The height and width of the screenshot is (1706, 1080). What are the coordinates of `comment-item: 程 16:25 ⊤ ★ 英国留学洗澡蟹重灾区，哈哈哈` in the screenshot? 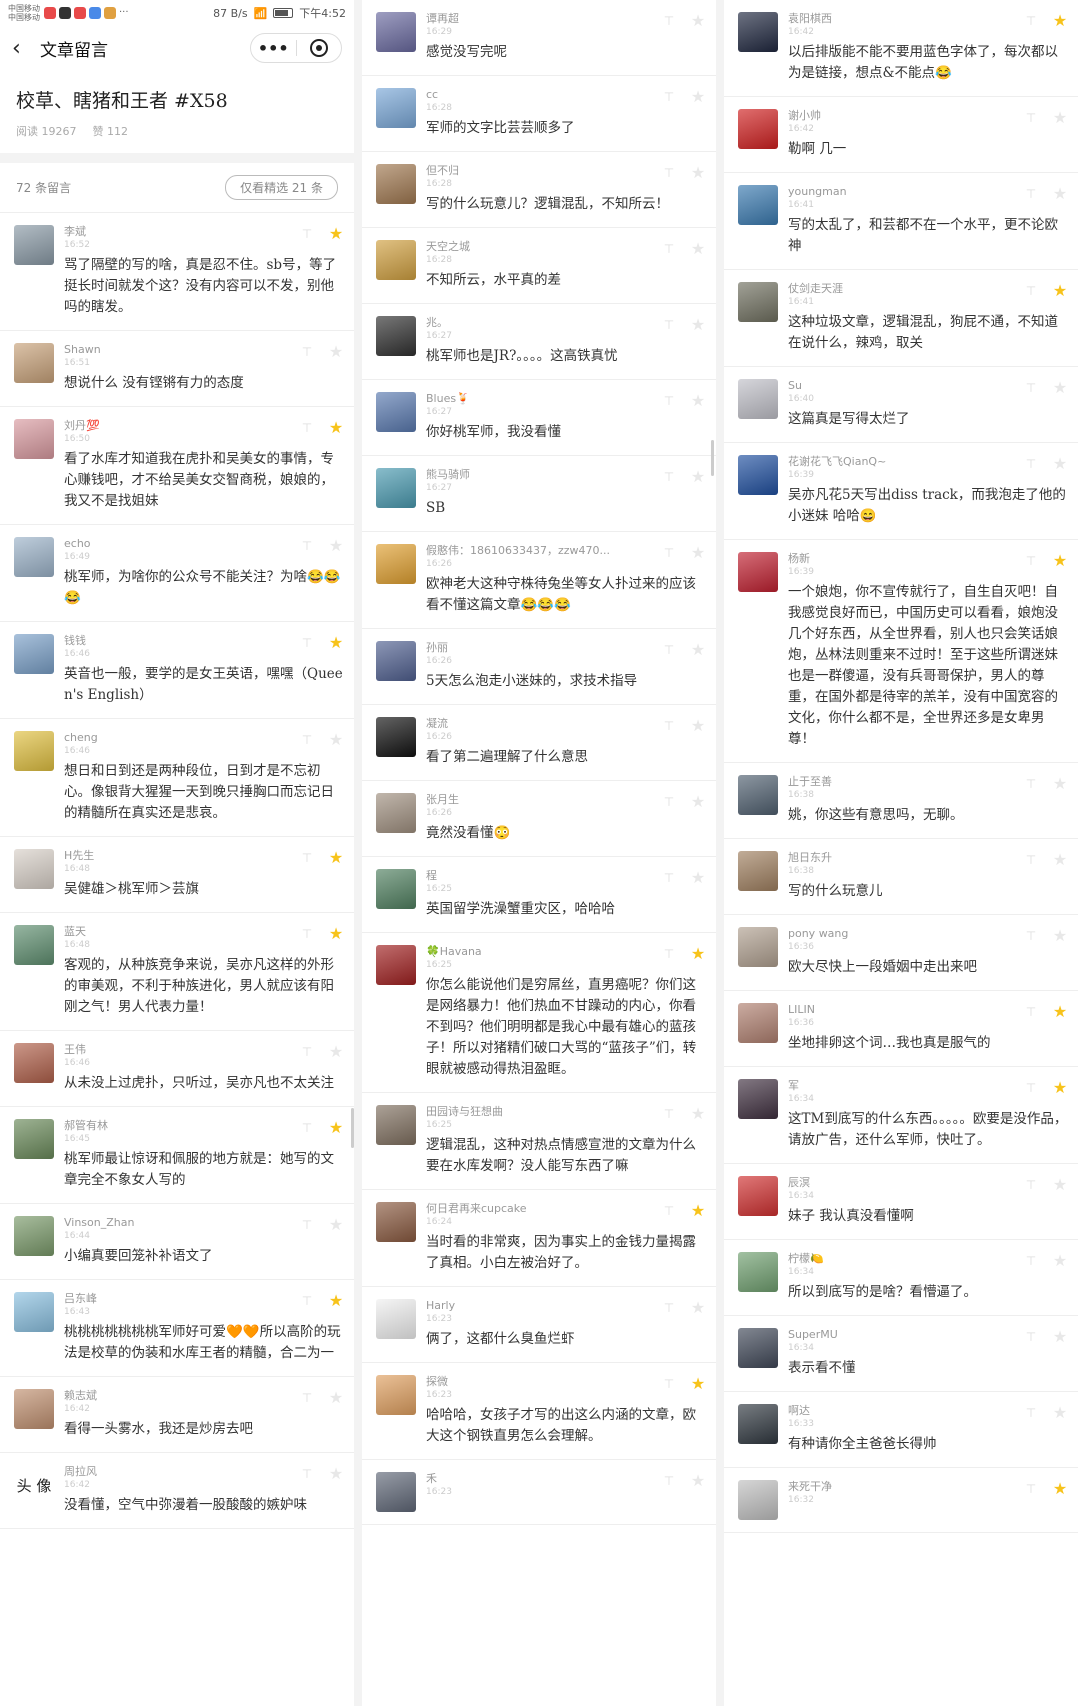 It's located at (539, 895).